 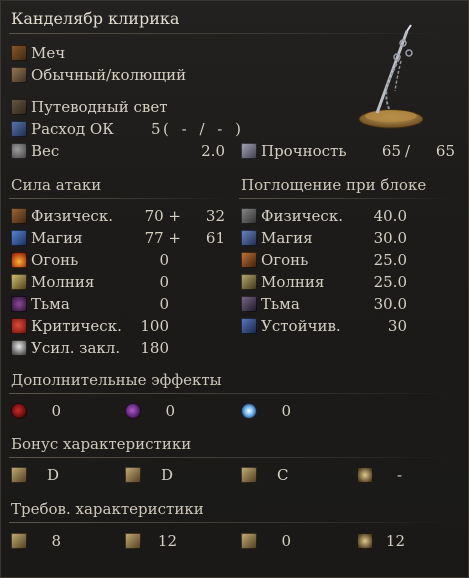 What do you see at coordinates (19, 348) in the screenshot?
I see `spell-buff-icon` at bounding box center [19, 348].